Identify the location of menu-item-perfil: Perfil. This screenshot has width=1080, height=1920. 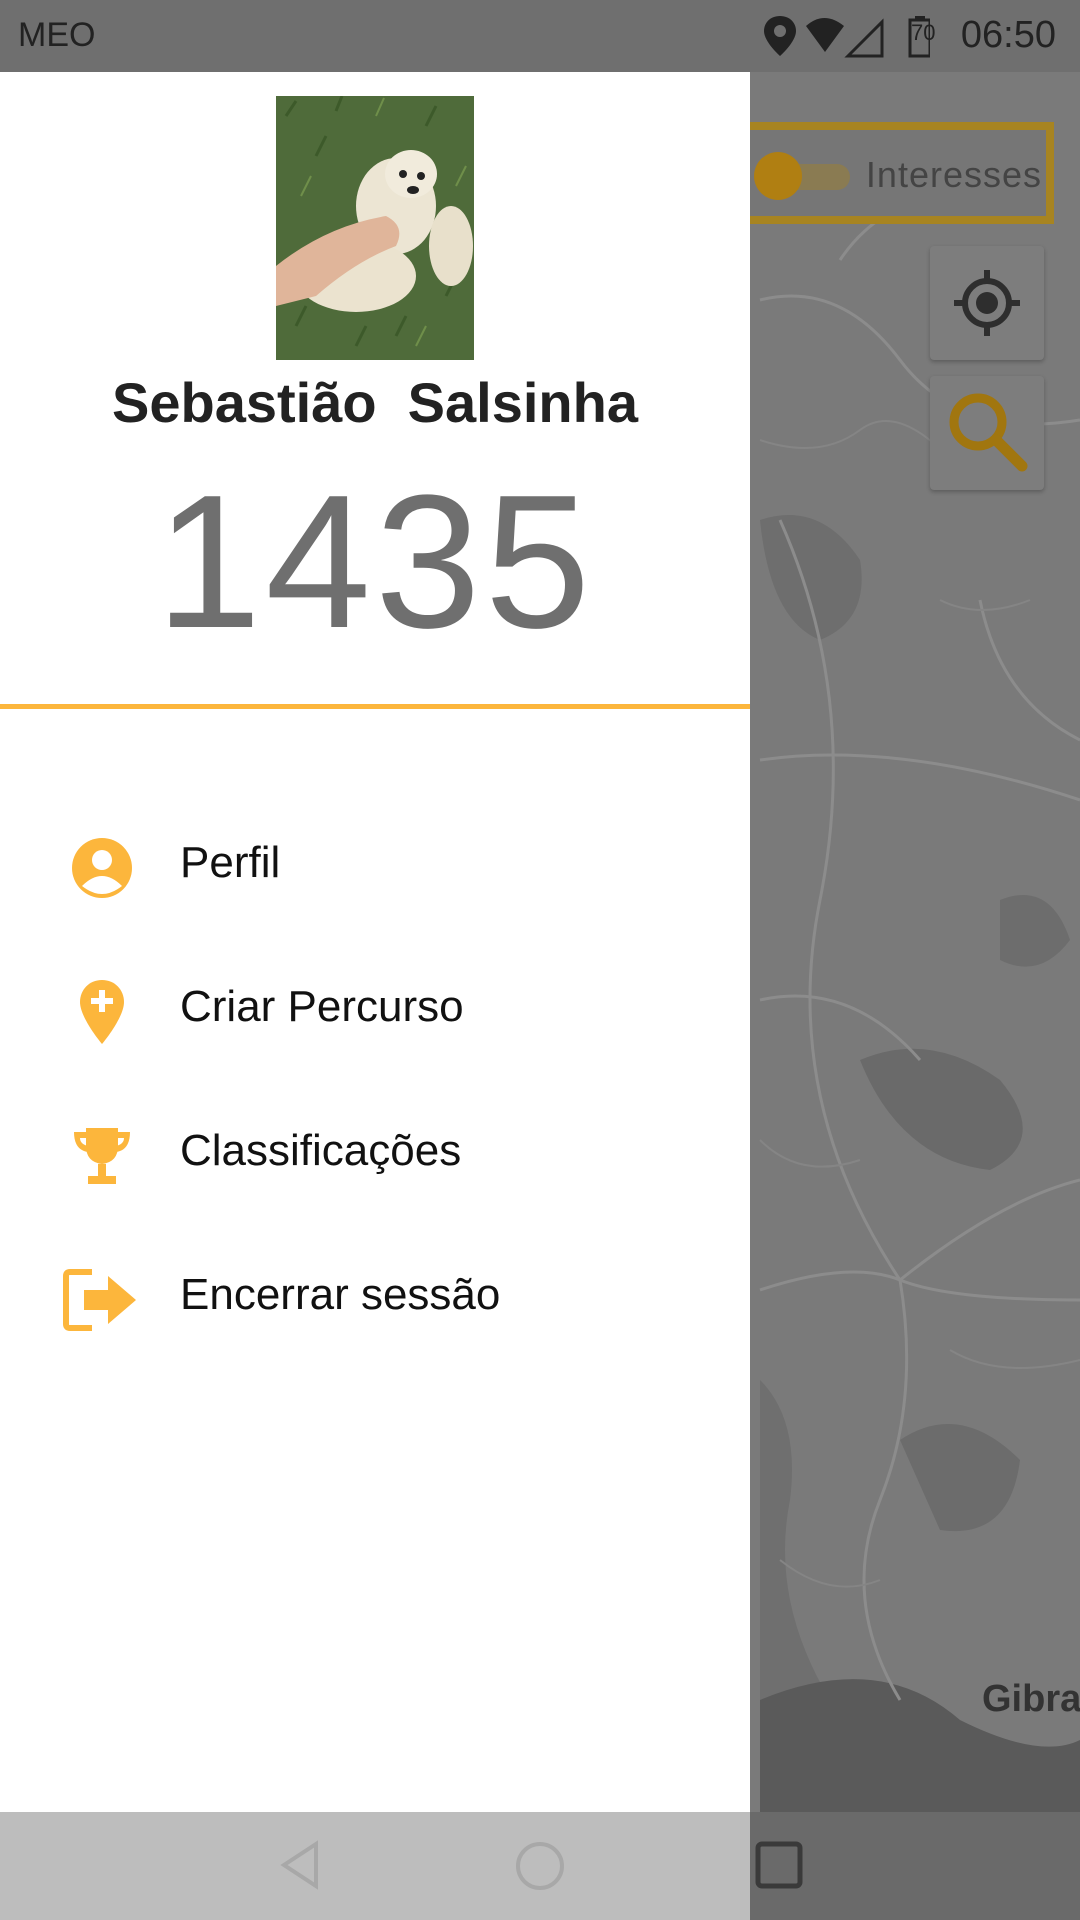
(375, 867).